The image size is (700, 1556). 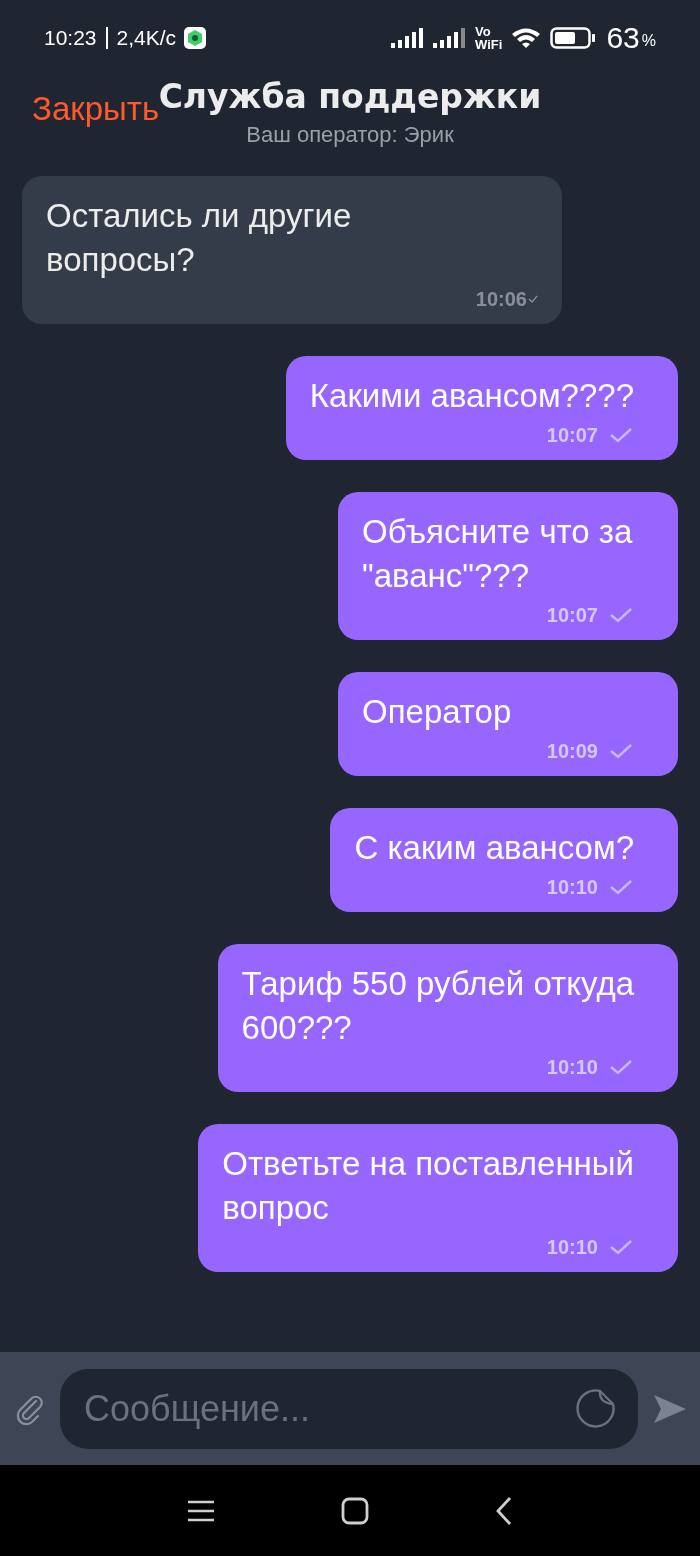 I want to click on percent-sign: %, so click(x=648, y=41).